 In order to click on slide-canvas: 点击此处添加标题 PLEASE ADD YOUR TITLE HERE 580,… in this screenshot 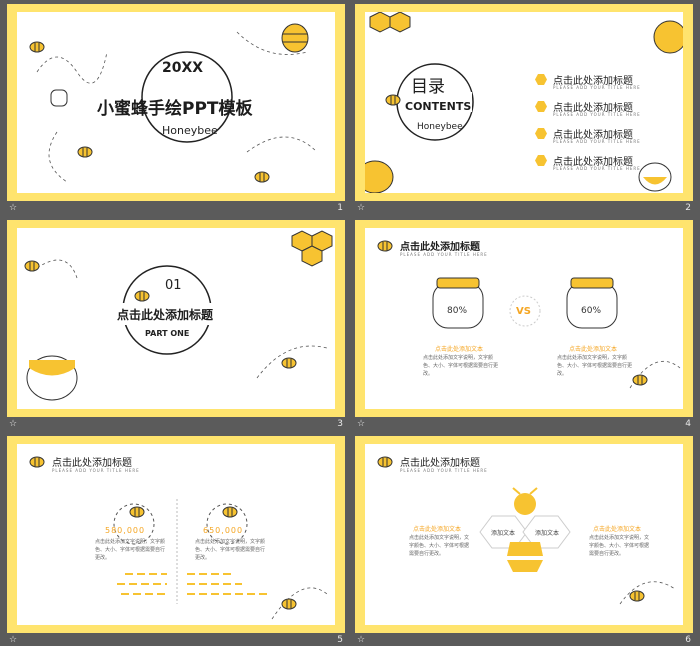, I will do `click(176, 534)`.